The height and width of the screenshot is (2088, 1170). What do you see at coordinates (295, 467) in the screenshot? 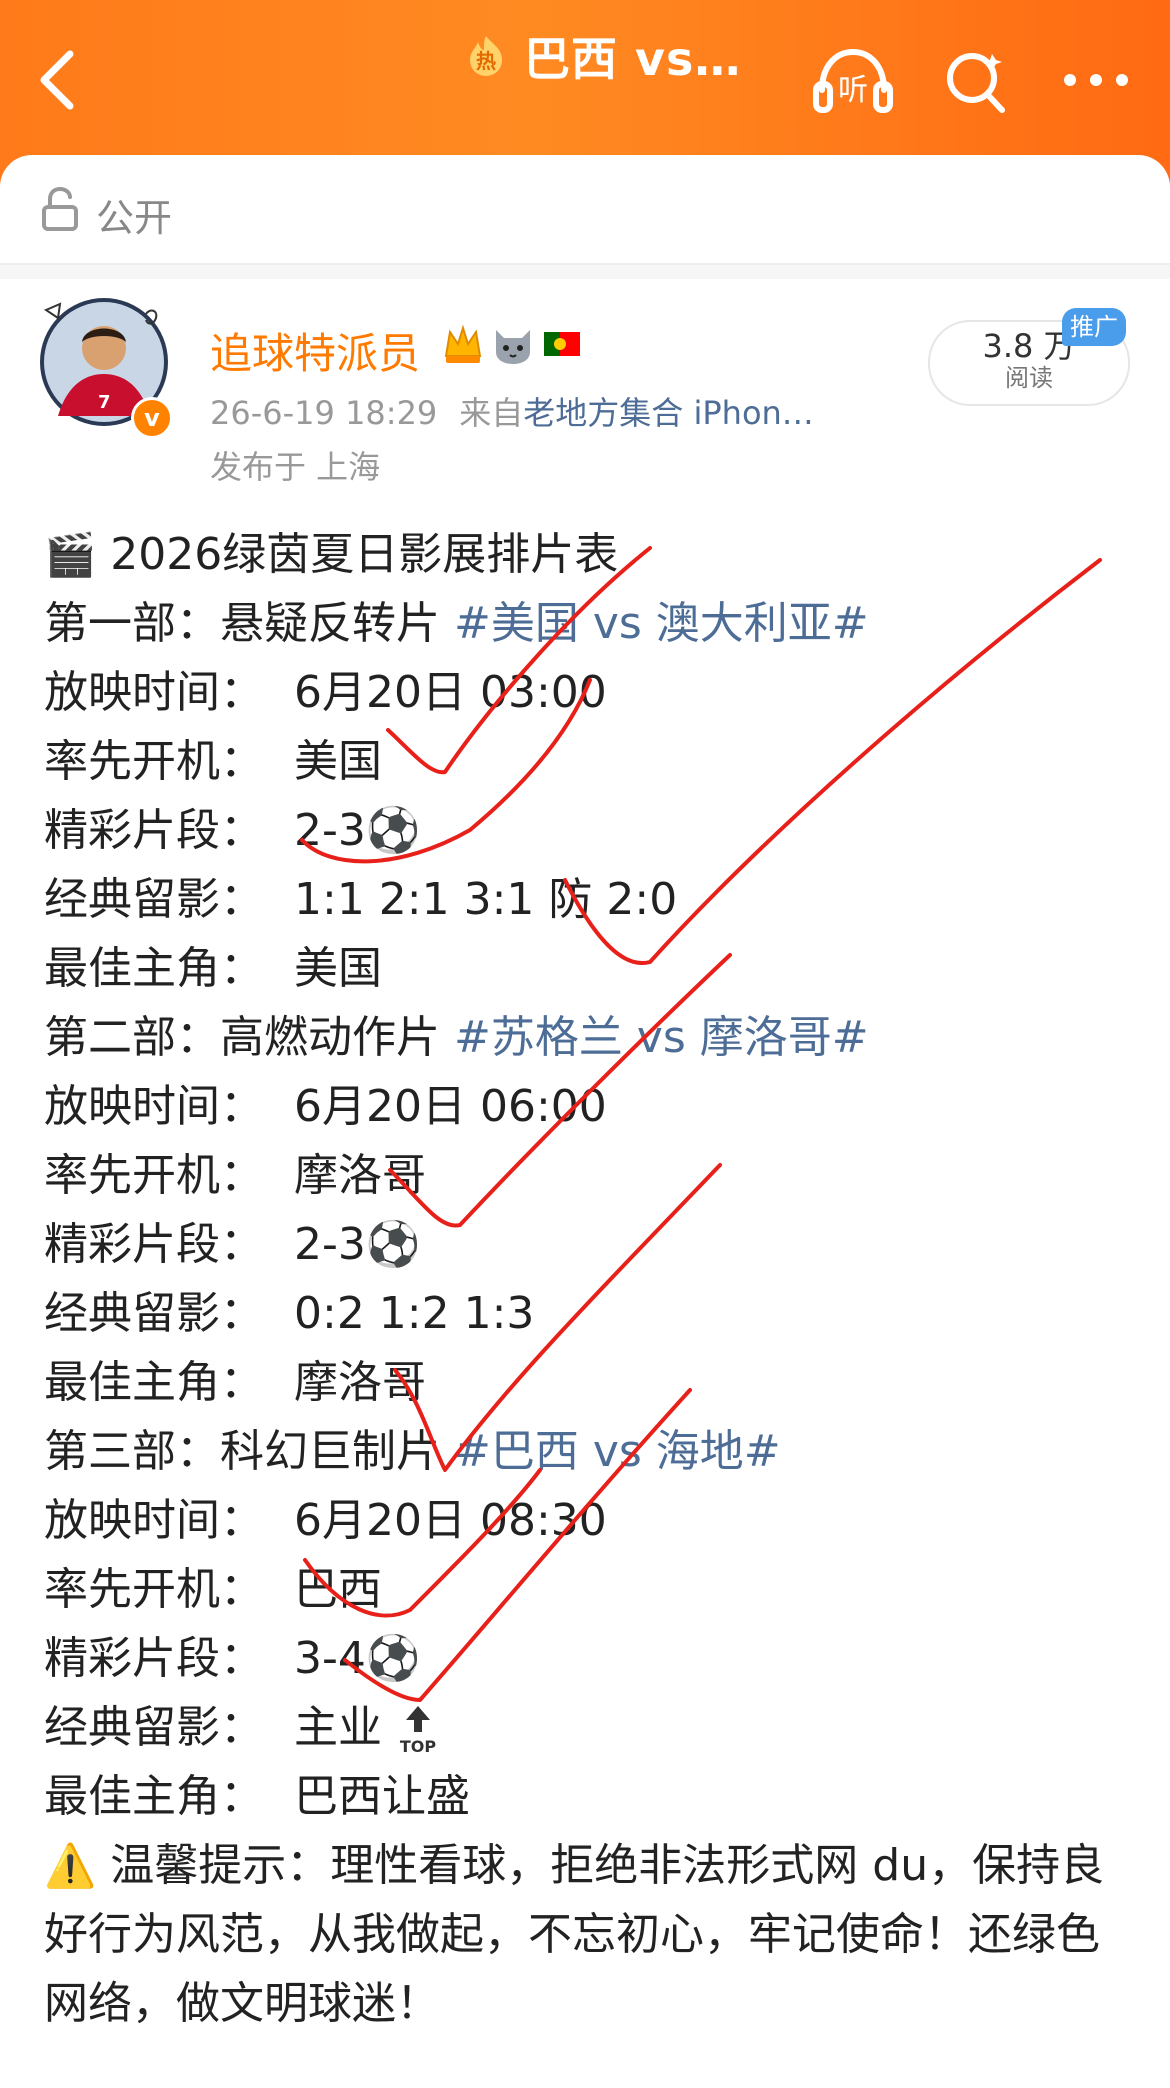
I see `post-location: 发布于 上海` at bounding box center [295, 467].